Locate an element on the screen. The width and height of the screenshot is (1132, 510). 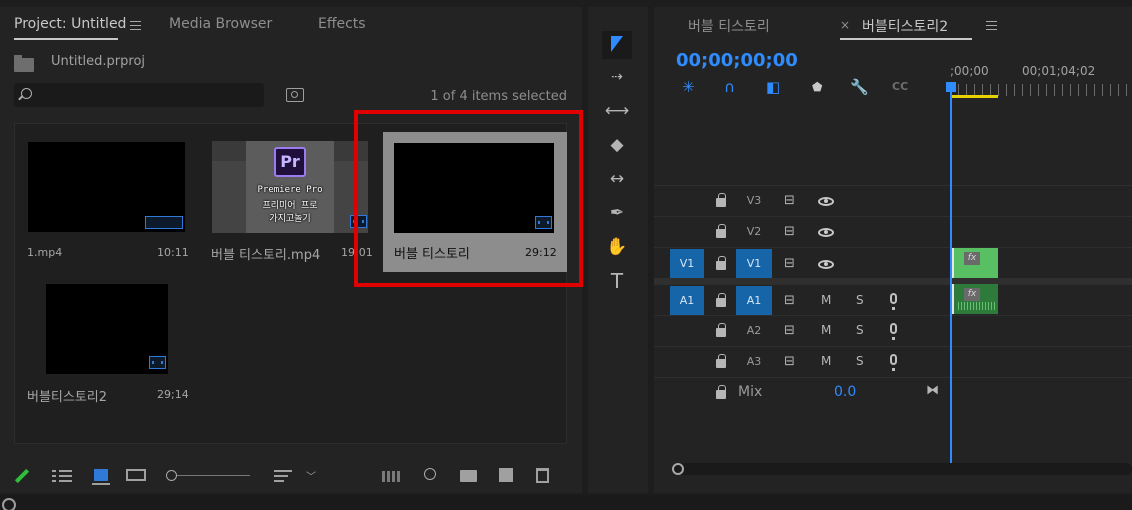
sort-icons-icon is located at coordinates (283, 476).